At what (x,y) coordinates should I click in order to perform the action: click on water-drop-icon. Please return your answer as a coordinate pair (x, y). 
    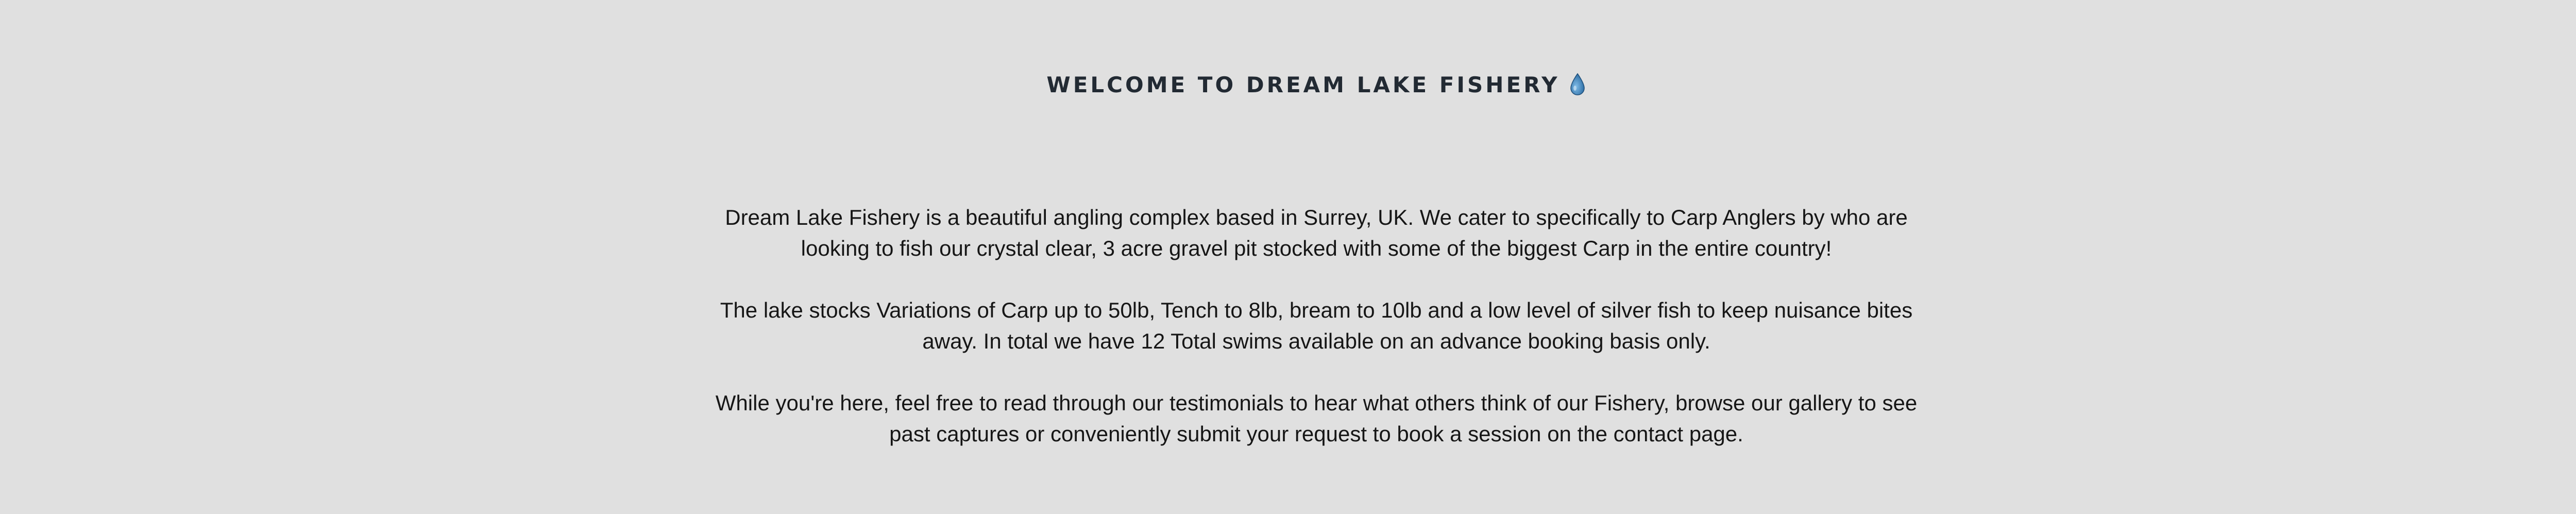
    Looking at the image, I should click on (1577, 84).